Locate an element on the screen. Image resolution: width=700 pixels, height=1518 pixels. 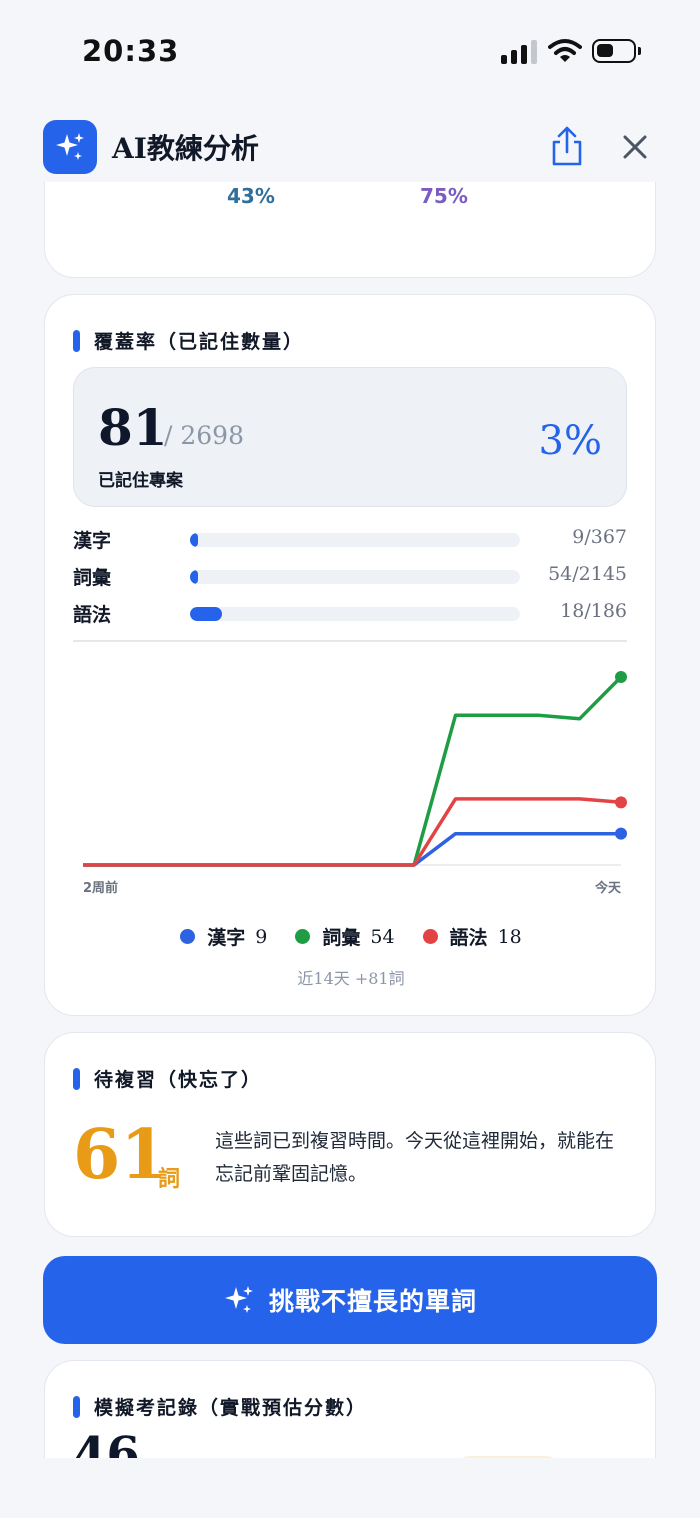
progress-value: 9/367 is located at coordinates (599, 537).